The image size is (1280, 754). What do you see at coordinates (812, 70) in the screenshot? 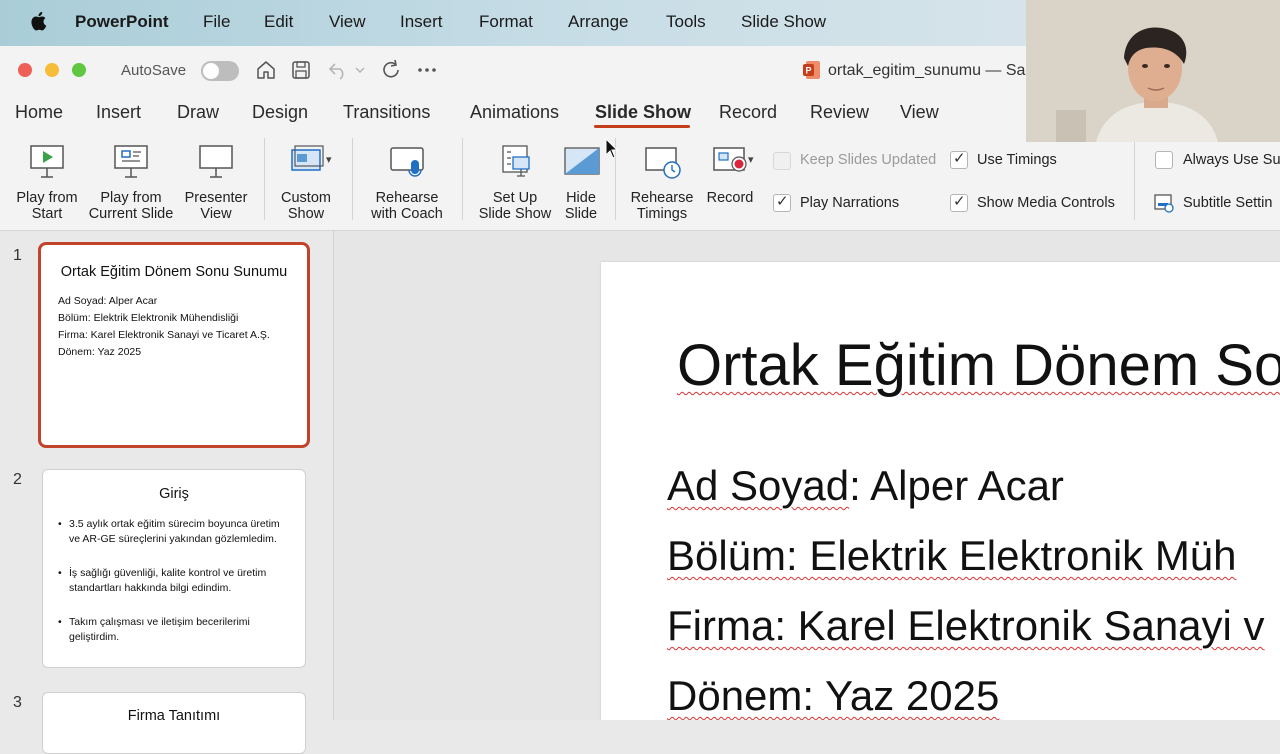
I see `powerpoint-file-icon: P` at bounding box center [812, 70].